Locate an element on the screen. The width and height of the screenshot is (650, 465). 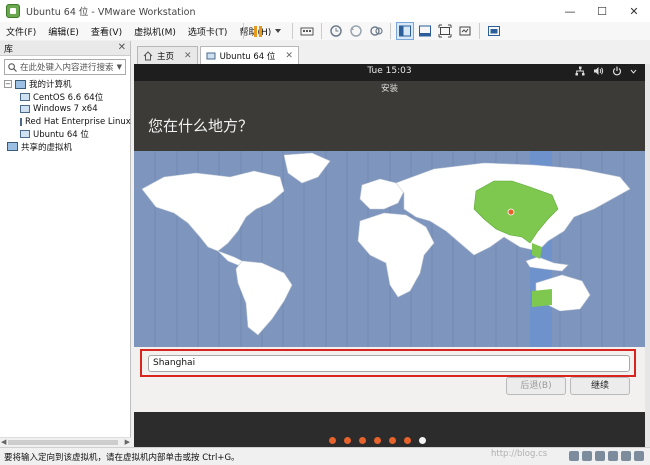
library-search-input: 在此处键入内容进行搜索 ▼ is located at coordinates (65, 67).